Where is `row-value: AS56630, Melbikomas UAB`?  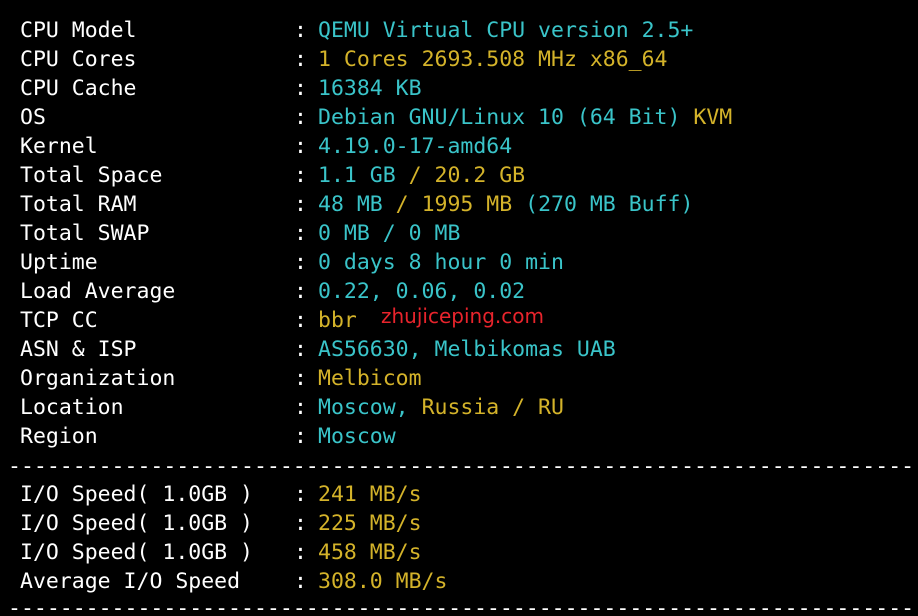 row-value: AS56630, Melbikomas UAB is located at coordinates (467, 349).